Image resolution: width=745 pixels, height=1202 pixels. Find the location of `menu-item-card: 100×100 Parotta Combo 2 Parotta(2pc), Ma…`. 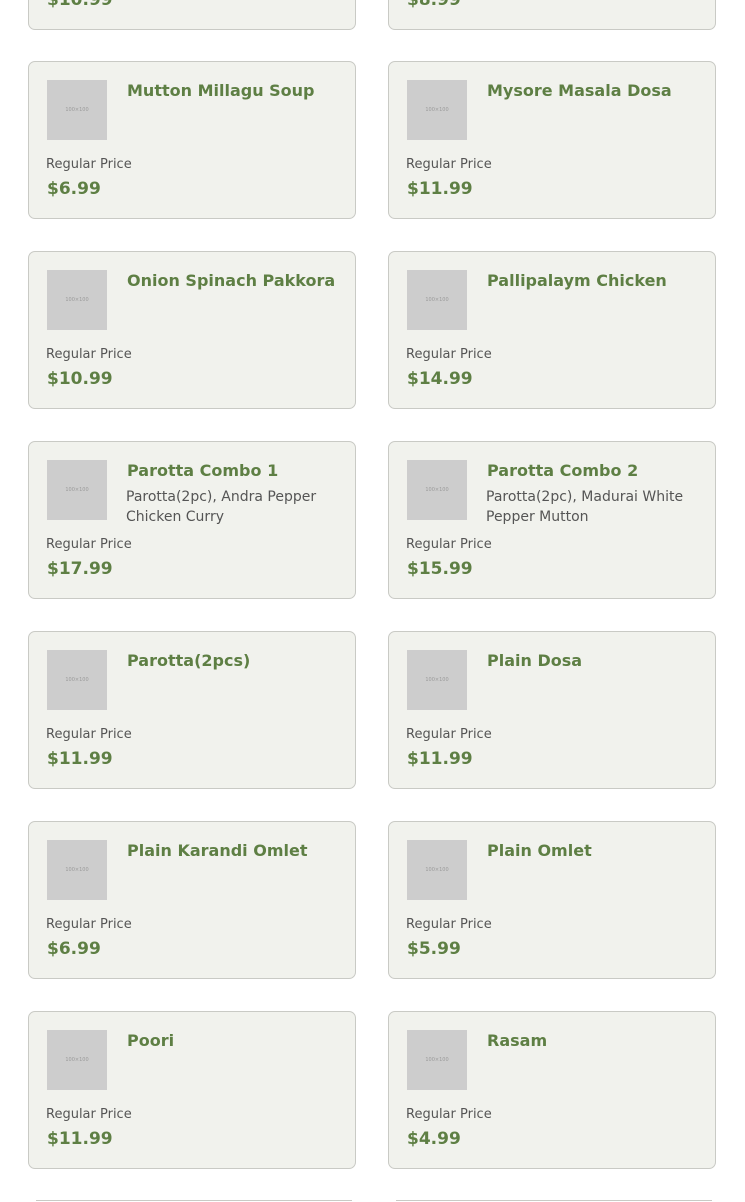

menu-item-card: 100×100 Parotta Combo 2 Parotta(2pc), Ma… is located at coordinates (552, 520).